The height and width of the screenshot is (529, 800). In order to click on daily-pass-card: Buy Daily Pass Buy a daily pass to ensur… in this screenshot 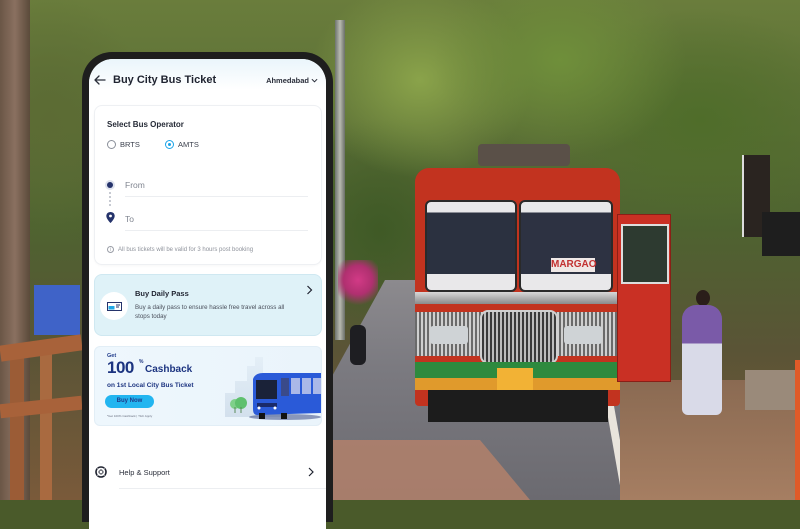, I will do `click(208, 305)`.